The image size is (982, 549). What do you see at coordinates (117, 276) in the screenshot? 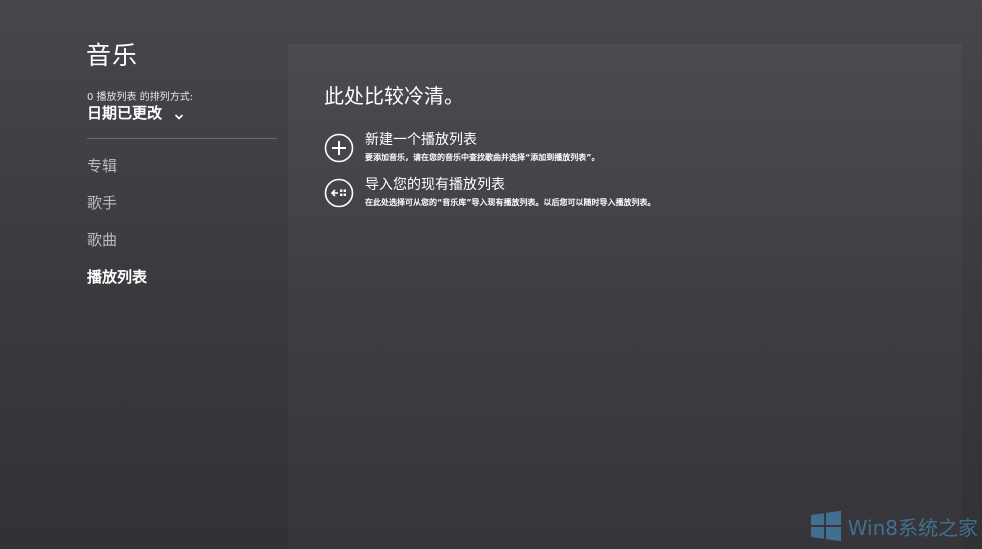
I see `nav-item-playlists: 播放列表` at bounding box center [117, 276].